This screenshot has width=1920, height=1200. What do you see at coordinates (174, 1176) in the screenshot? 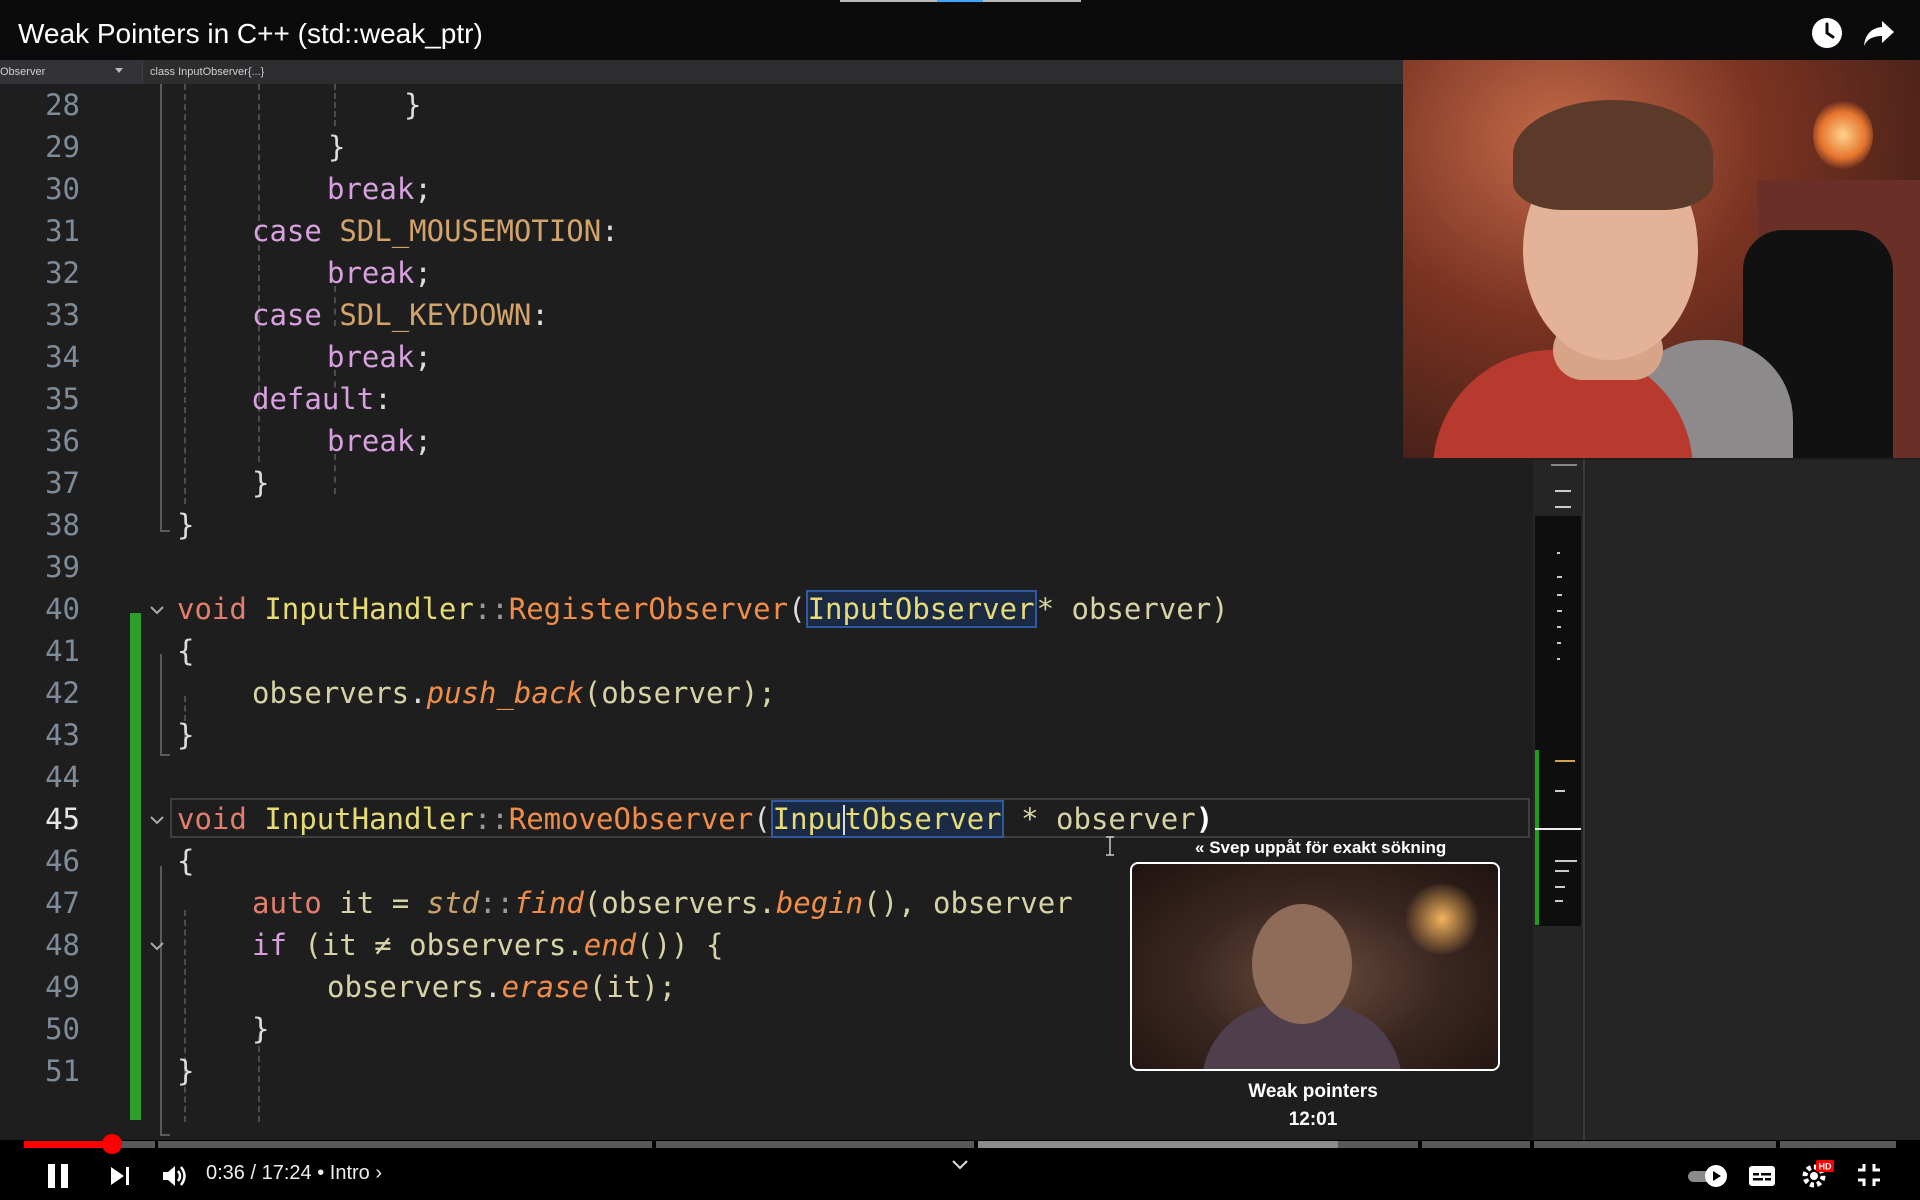
I see `volume-icon` at bounding box center [174, 1176].